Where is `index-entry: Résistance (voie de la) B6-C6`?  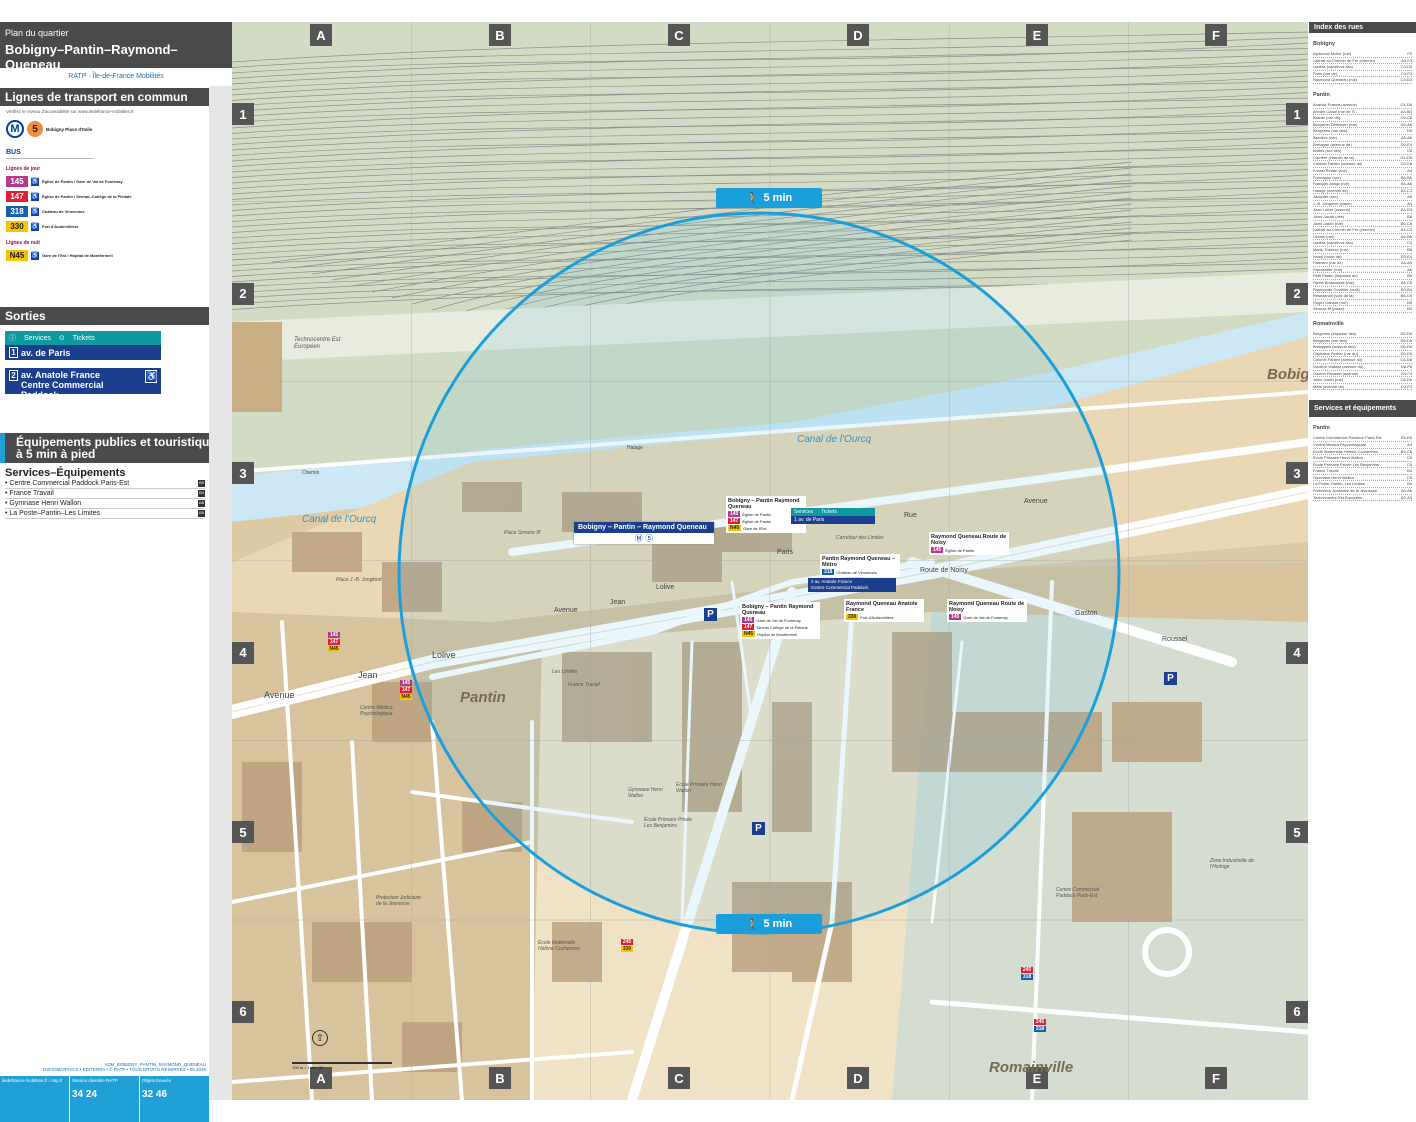
index-entry: Résistance (voie de la) B6-C6 is located at coordinates (1362, 296).